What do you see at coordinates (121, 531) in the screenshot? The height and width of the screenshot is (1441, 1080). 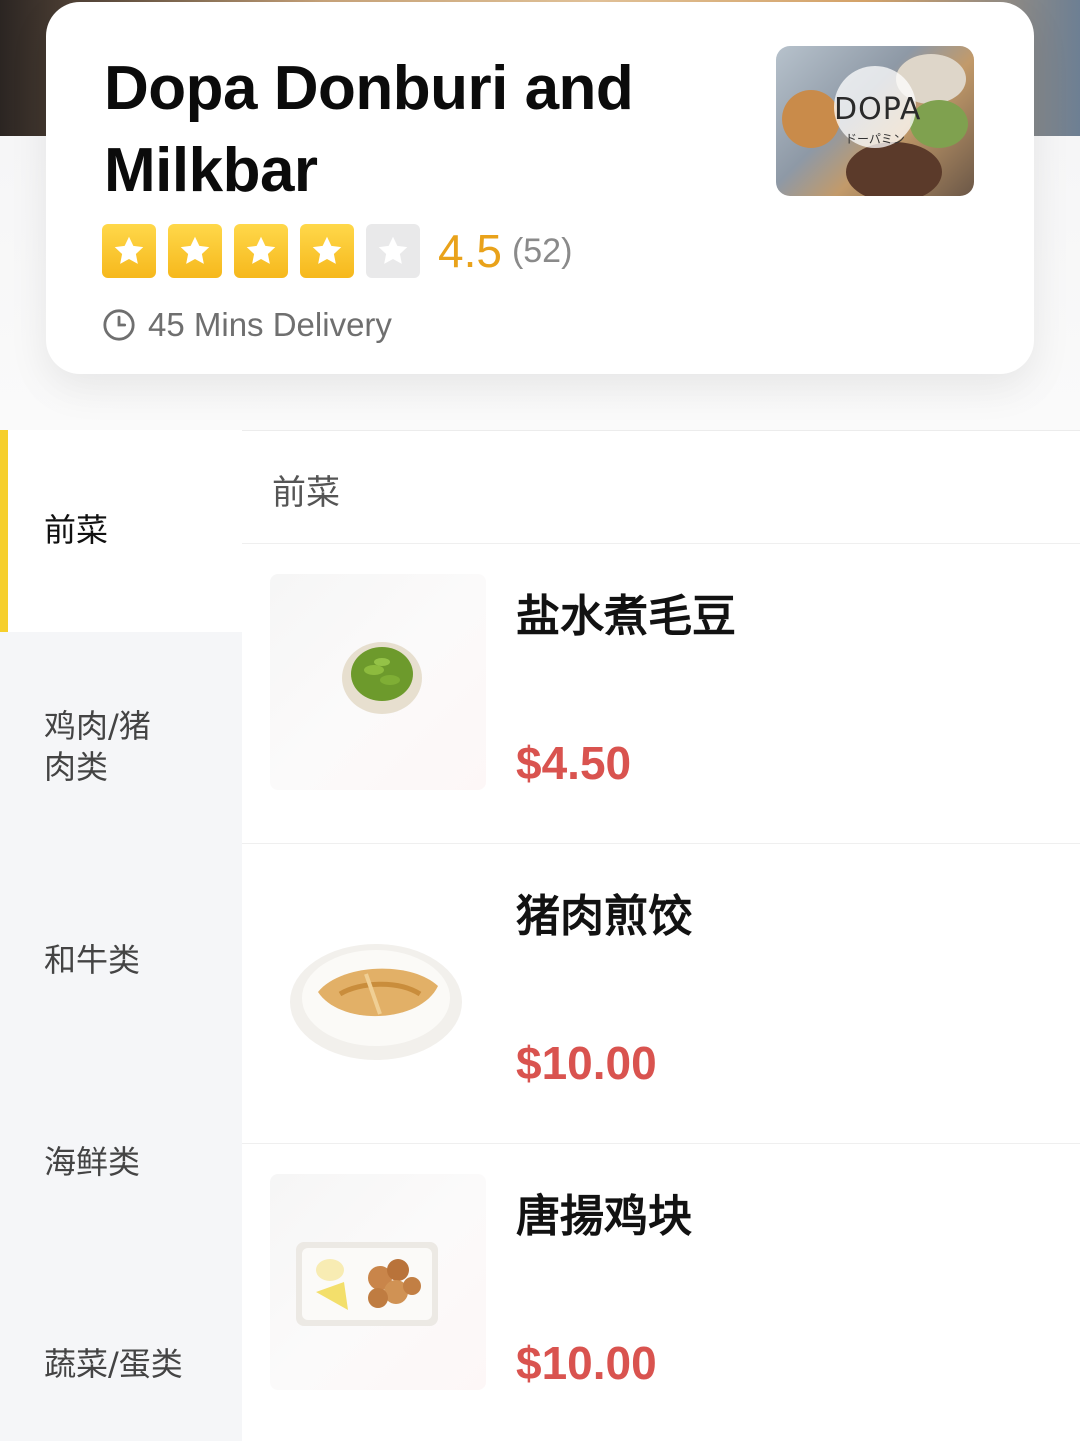 I see `category-item-appetizers: 前菜` at bounding box center [121, 531].